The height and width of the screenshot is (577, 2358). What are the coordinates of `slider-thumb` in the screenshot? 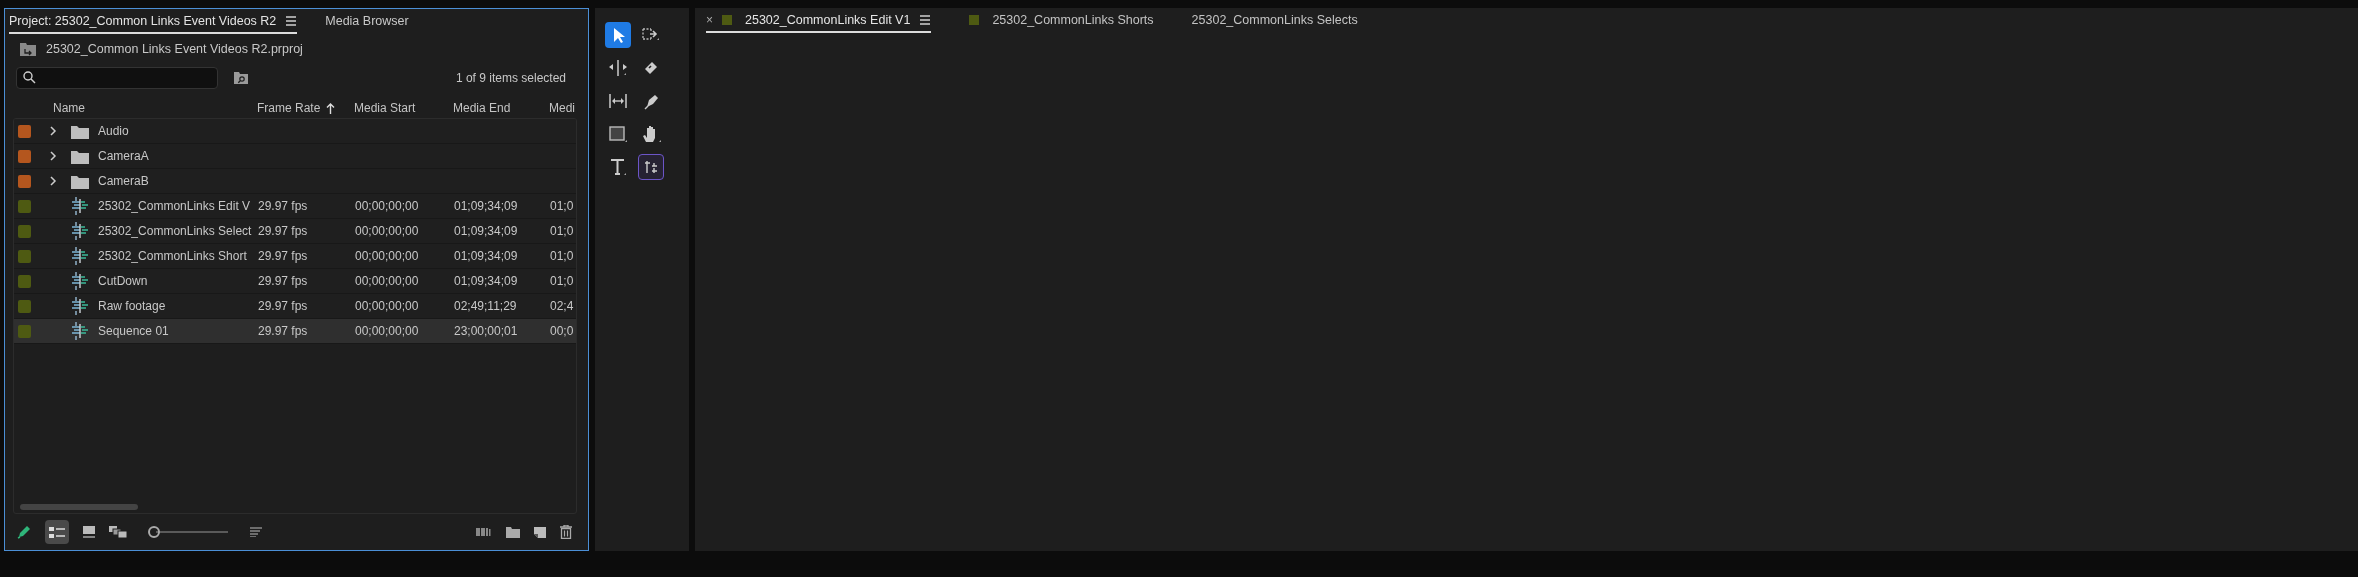 It's located at (154, 532).